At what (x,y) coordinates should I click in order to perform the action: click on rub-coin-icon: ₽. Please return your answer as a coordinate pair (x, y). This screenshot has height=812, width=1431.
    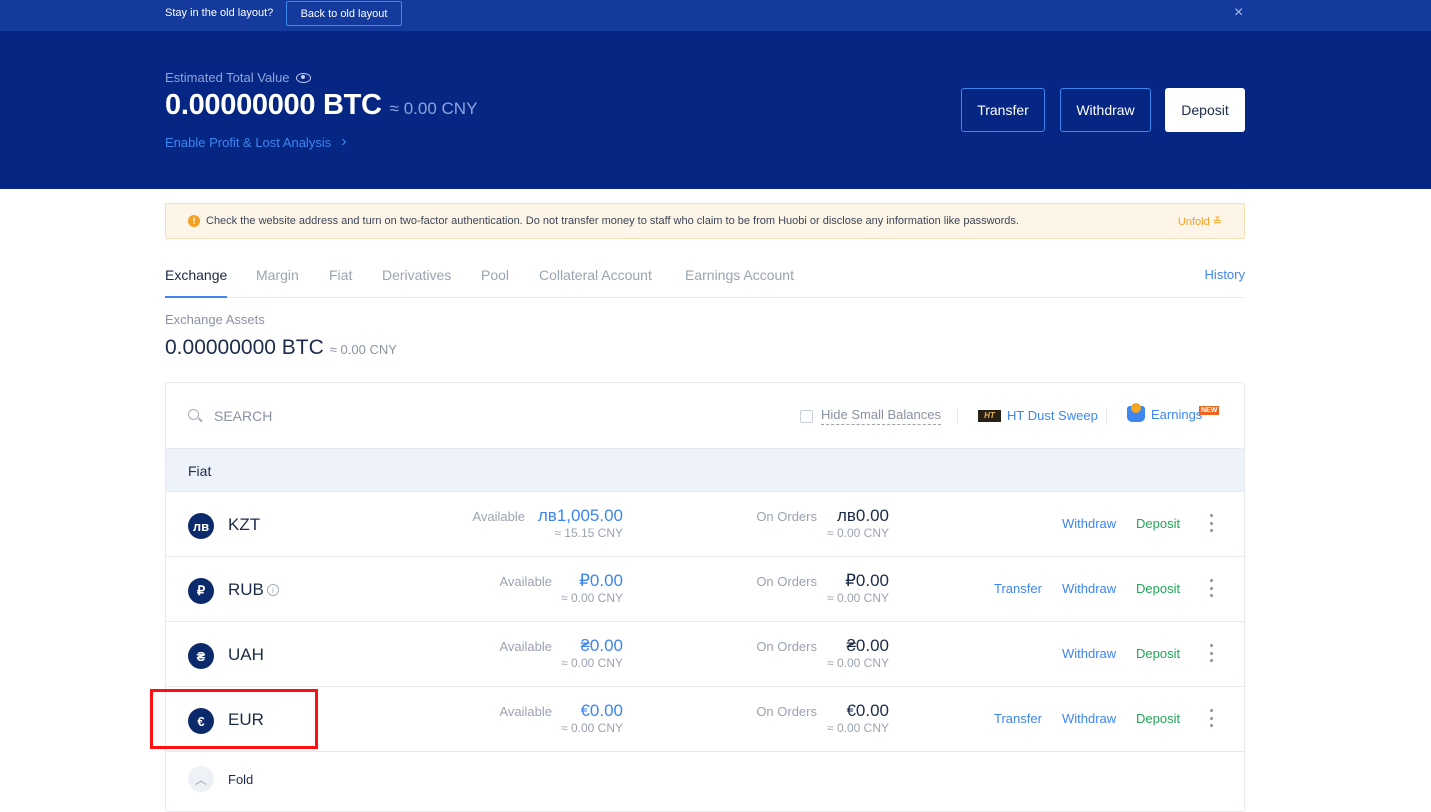
    Looking at the image, I should click on (201, 591).